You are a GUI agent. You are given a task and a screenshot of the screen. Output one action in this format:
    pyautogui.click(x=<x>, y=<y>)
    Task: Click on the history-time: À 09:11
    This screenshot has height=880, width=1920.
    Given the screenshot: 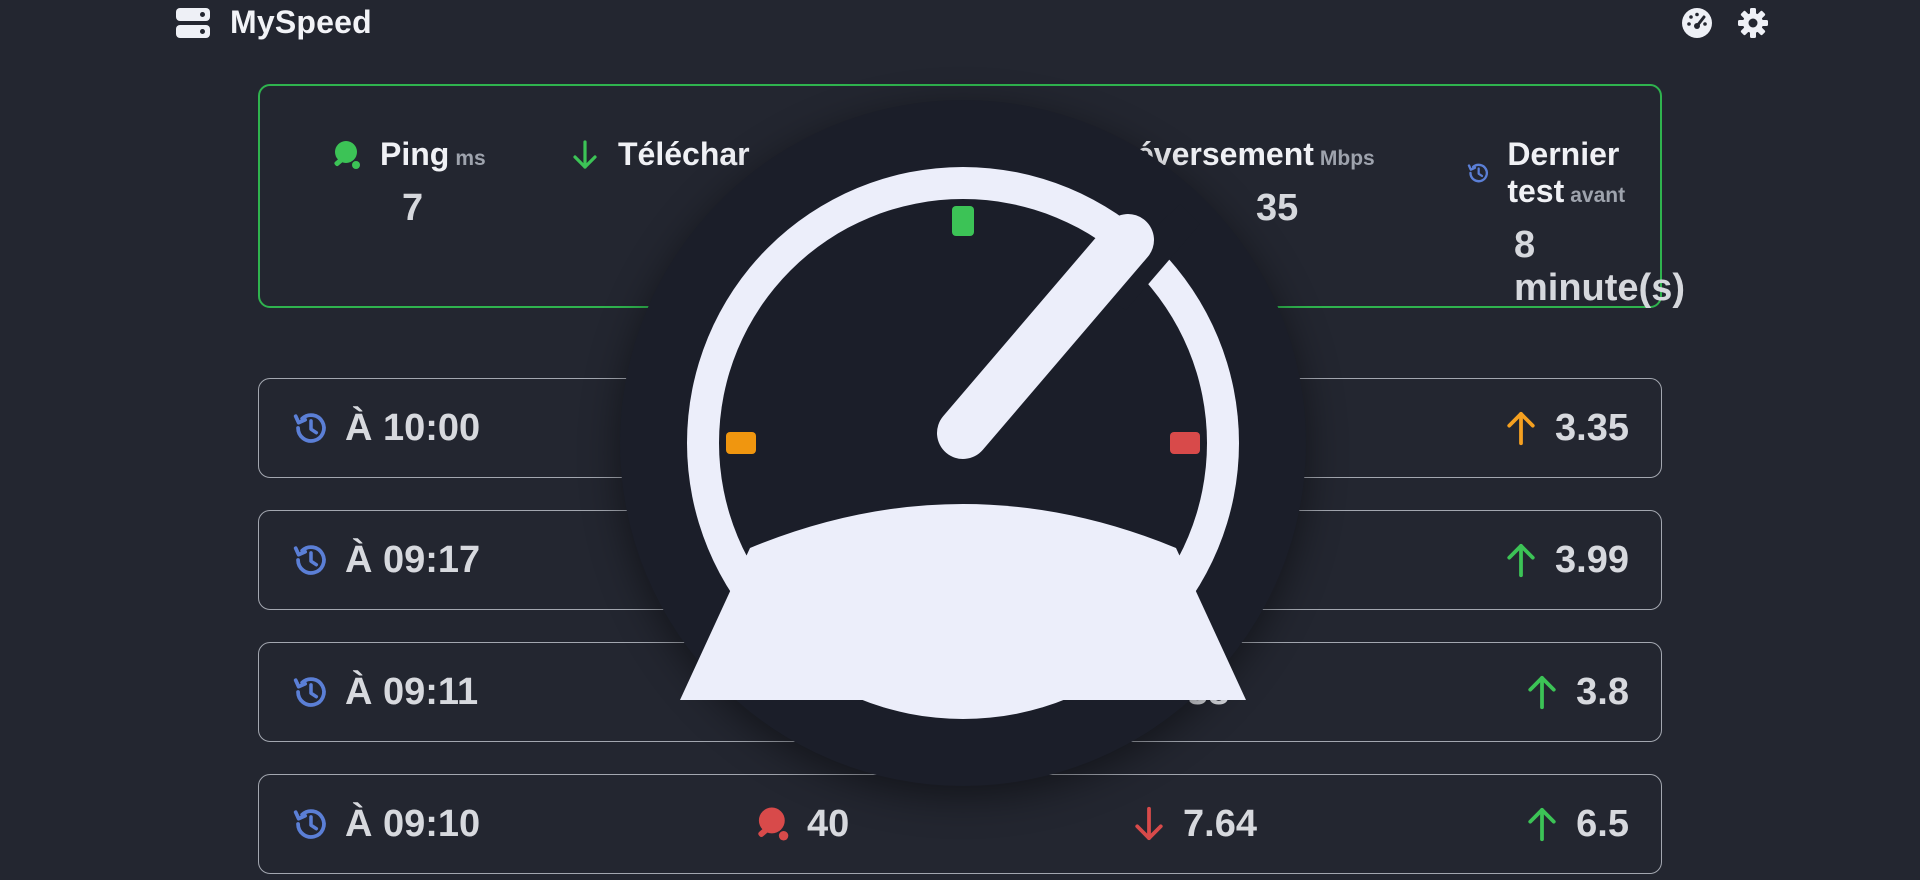 What is the action you would take?
    pyautogui.click(x=384, y=692)
    